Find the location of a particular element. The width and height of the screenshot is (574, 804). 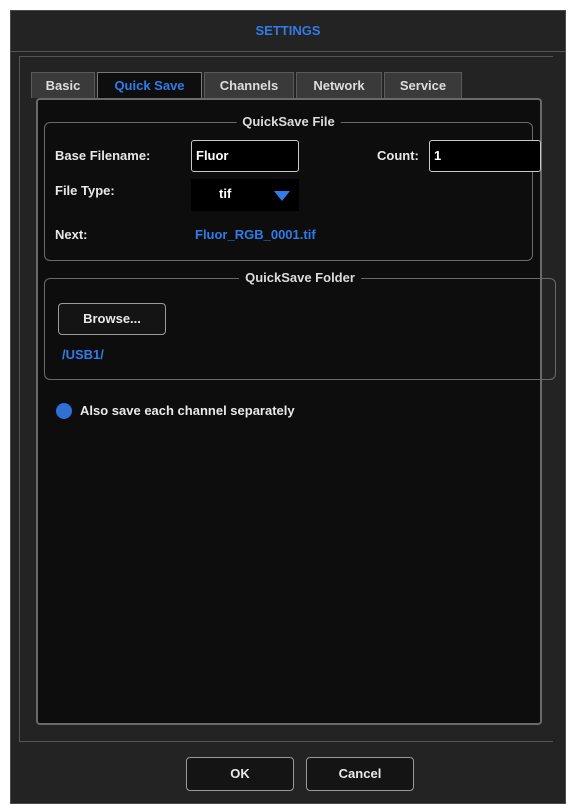

base-filename-field: Fluor is located at coordinates (245, 156).